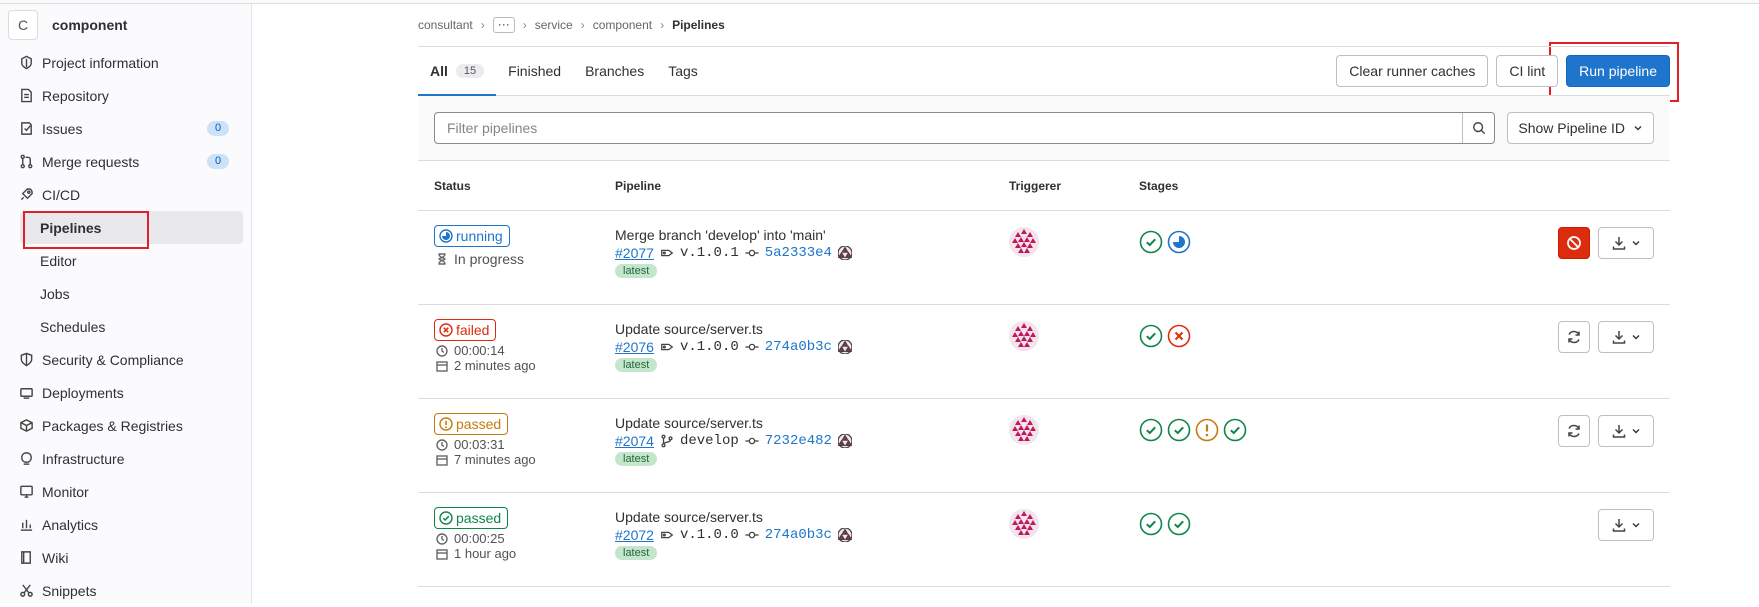  What do you see at coordinates (479, 444) in the screenshot?
I see `duration-text: 00:03:31` at bounding box center [479, 444].